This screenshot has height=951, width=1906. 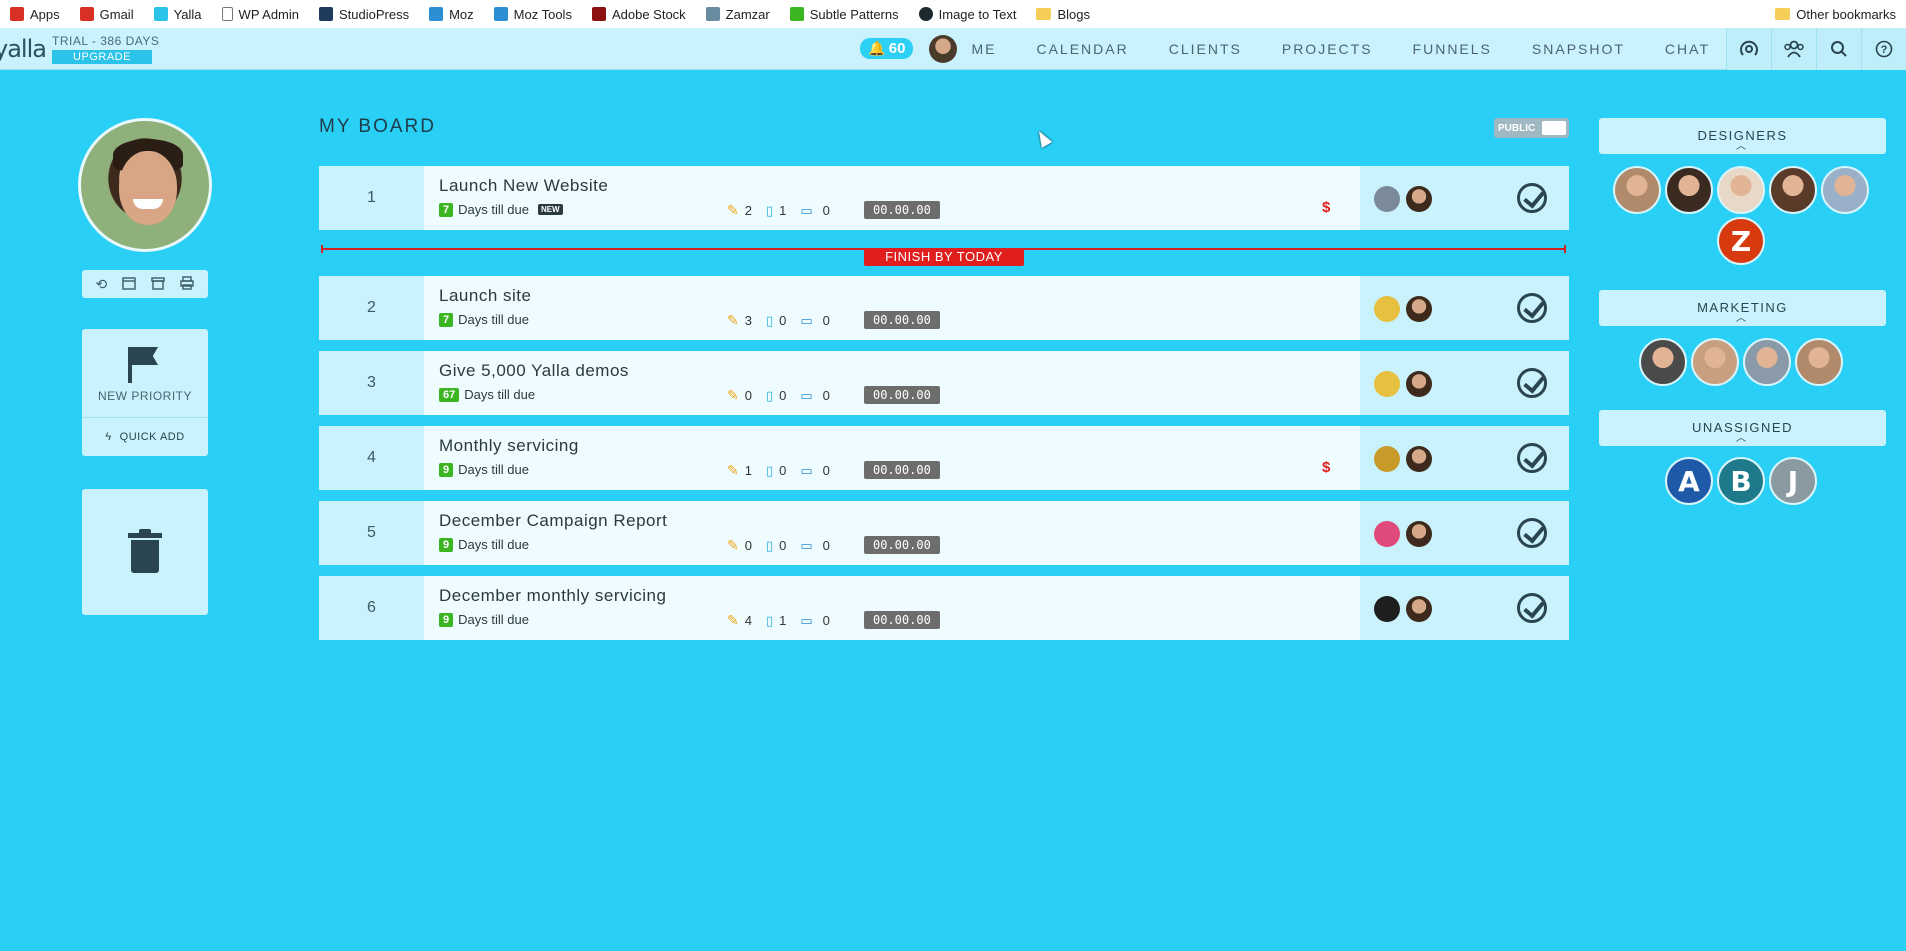 What do you see at coordinates (1685, 49) in the screenshot?
I see `nav-chat: CHAT` at bounding box center [1685, 49].